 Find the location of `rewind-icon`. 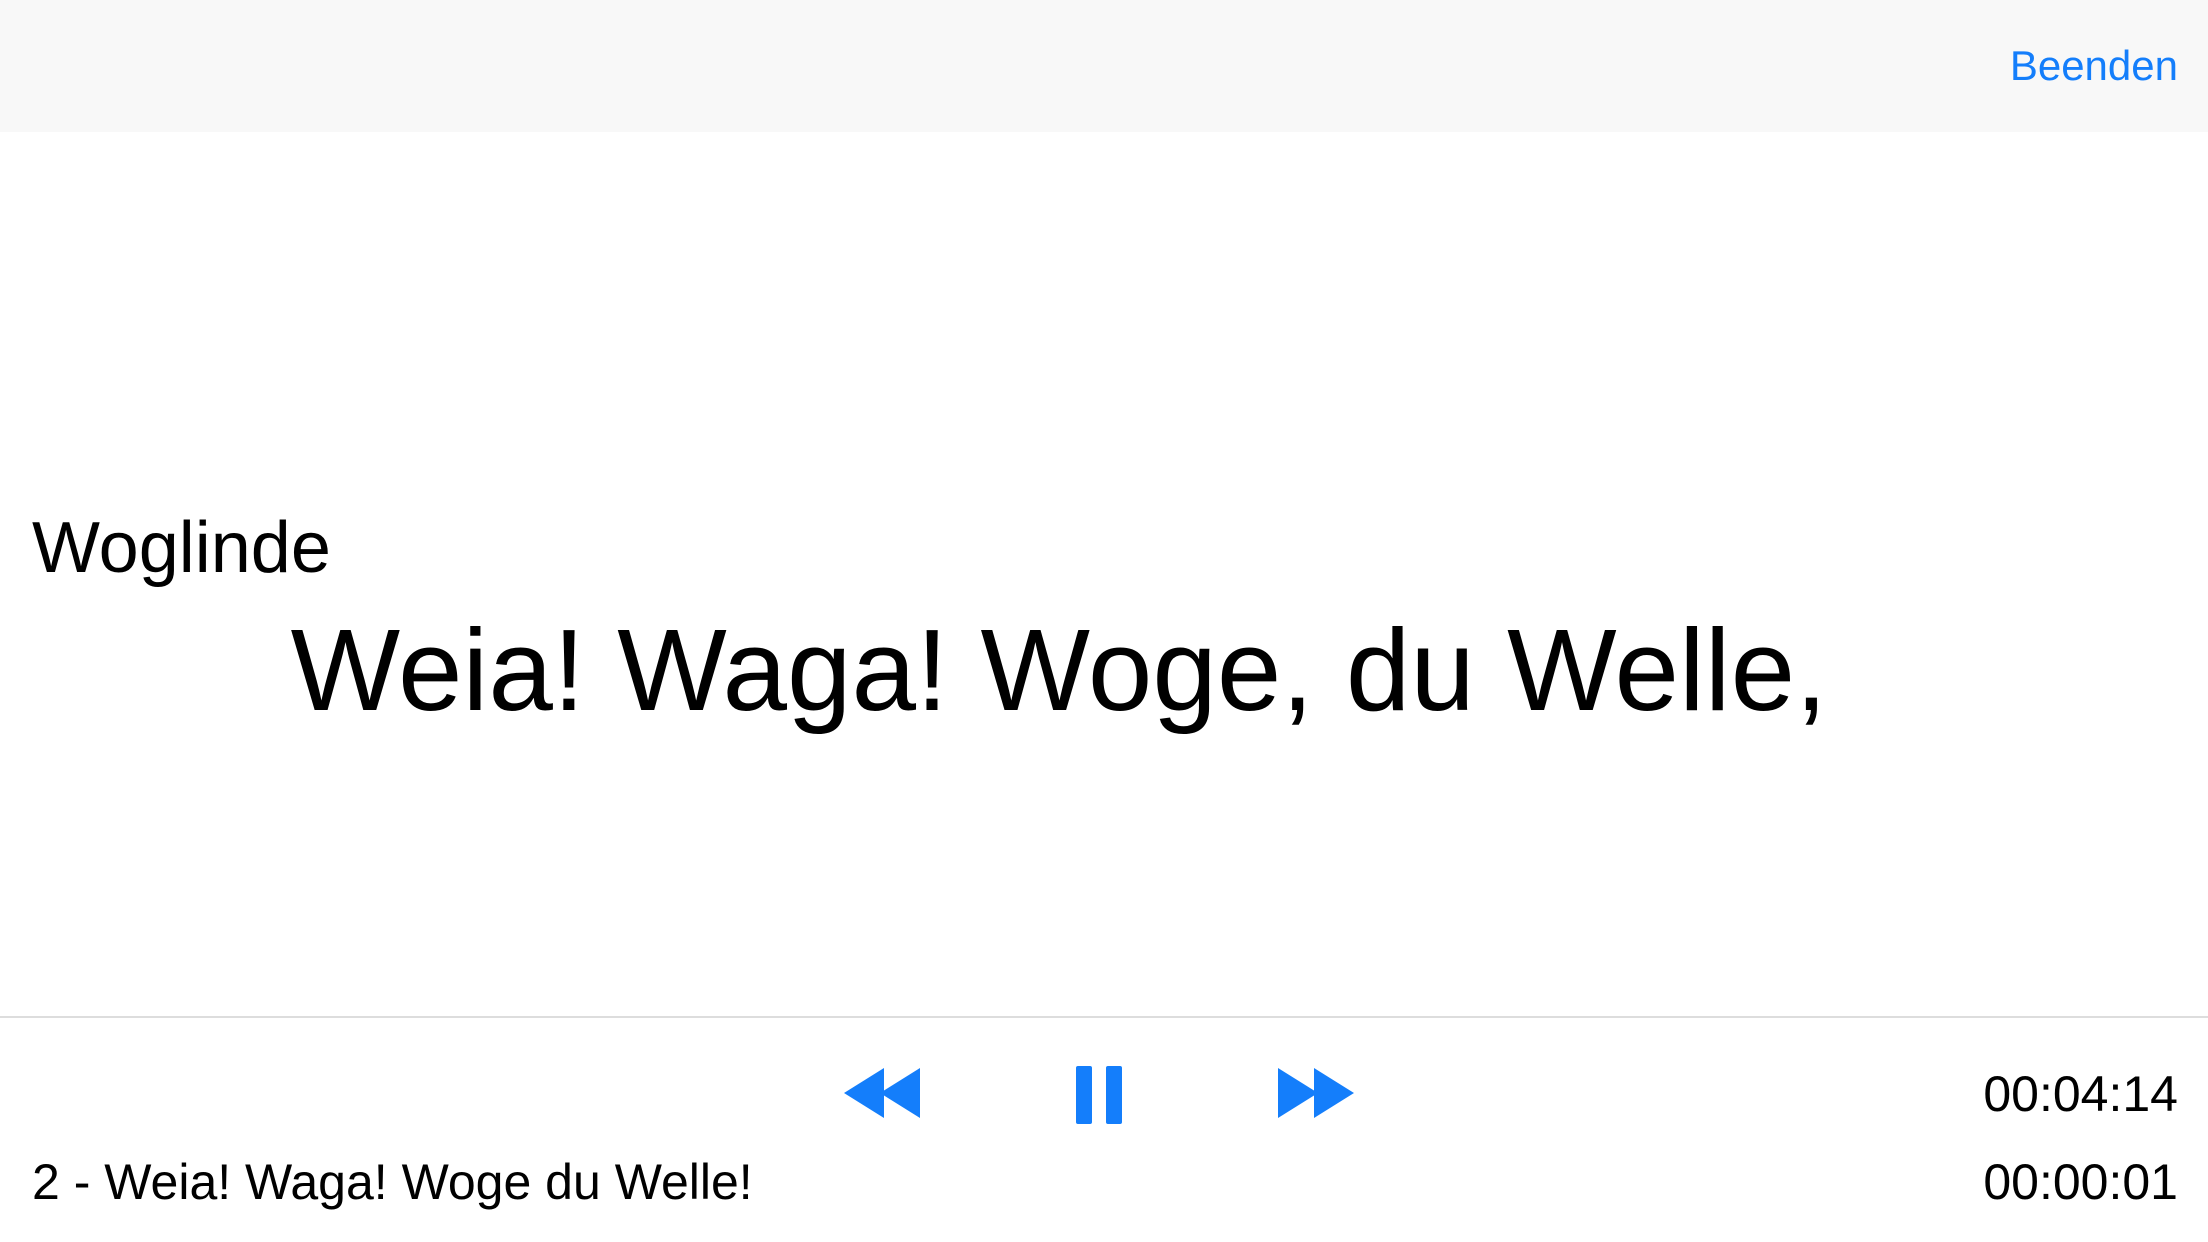

rewind-icon is located at coordinates (882, 1093).